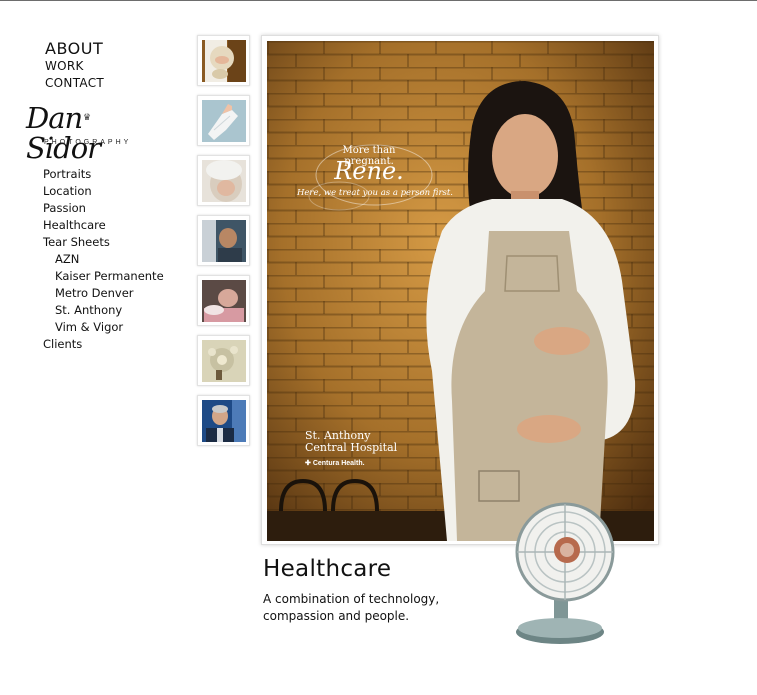 This screenshot has width=757, height=695. What do you see at coordinates (103, 344) in the screenshot?
I see `nav-clients: Clients` at bounding box center [103, 344].